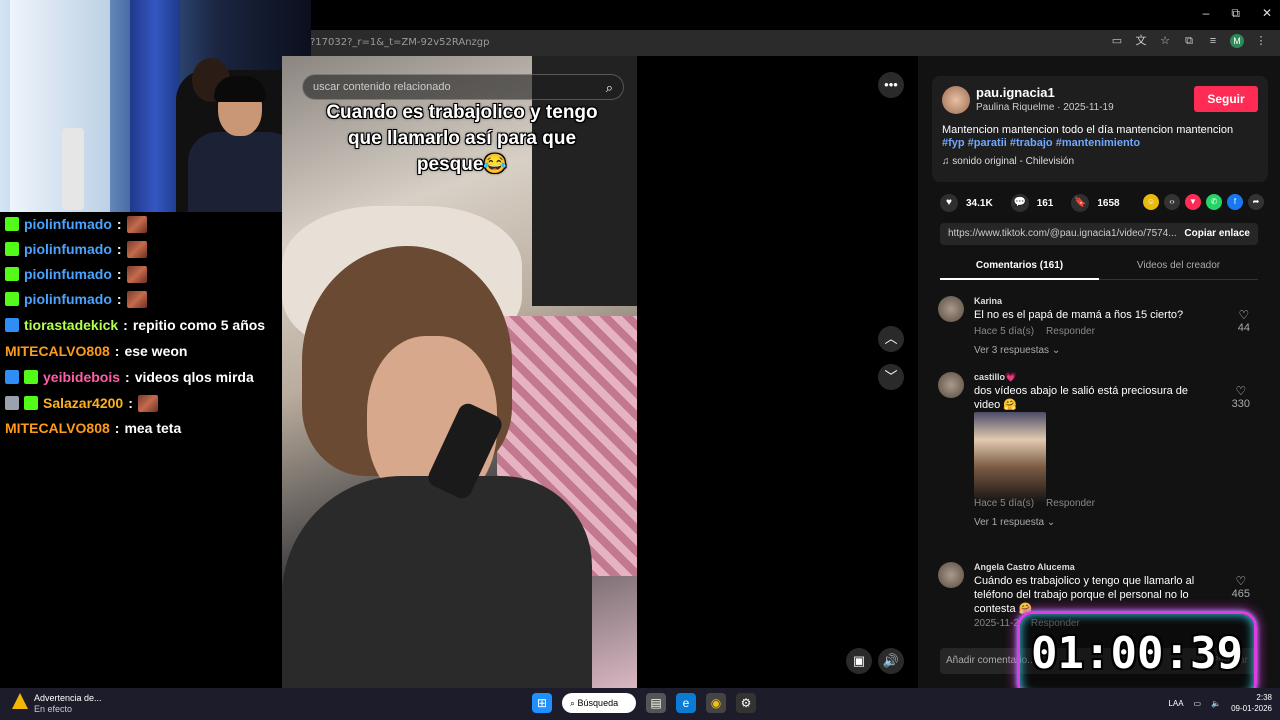 The width and height of the screenshot is (1280, 720). I want to click on menu-icon: ⋮, so click(1261, 41).